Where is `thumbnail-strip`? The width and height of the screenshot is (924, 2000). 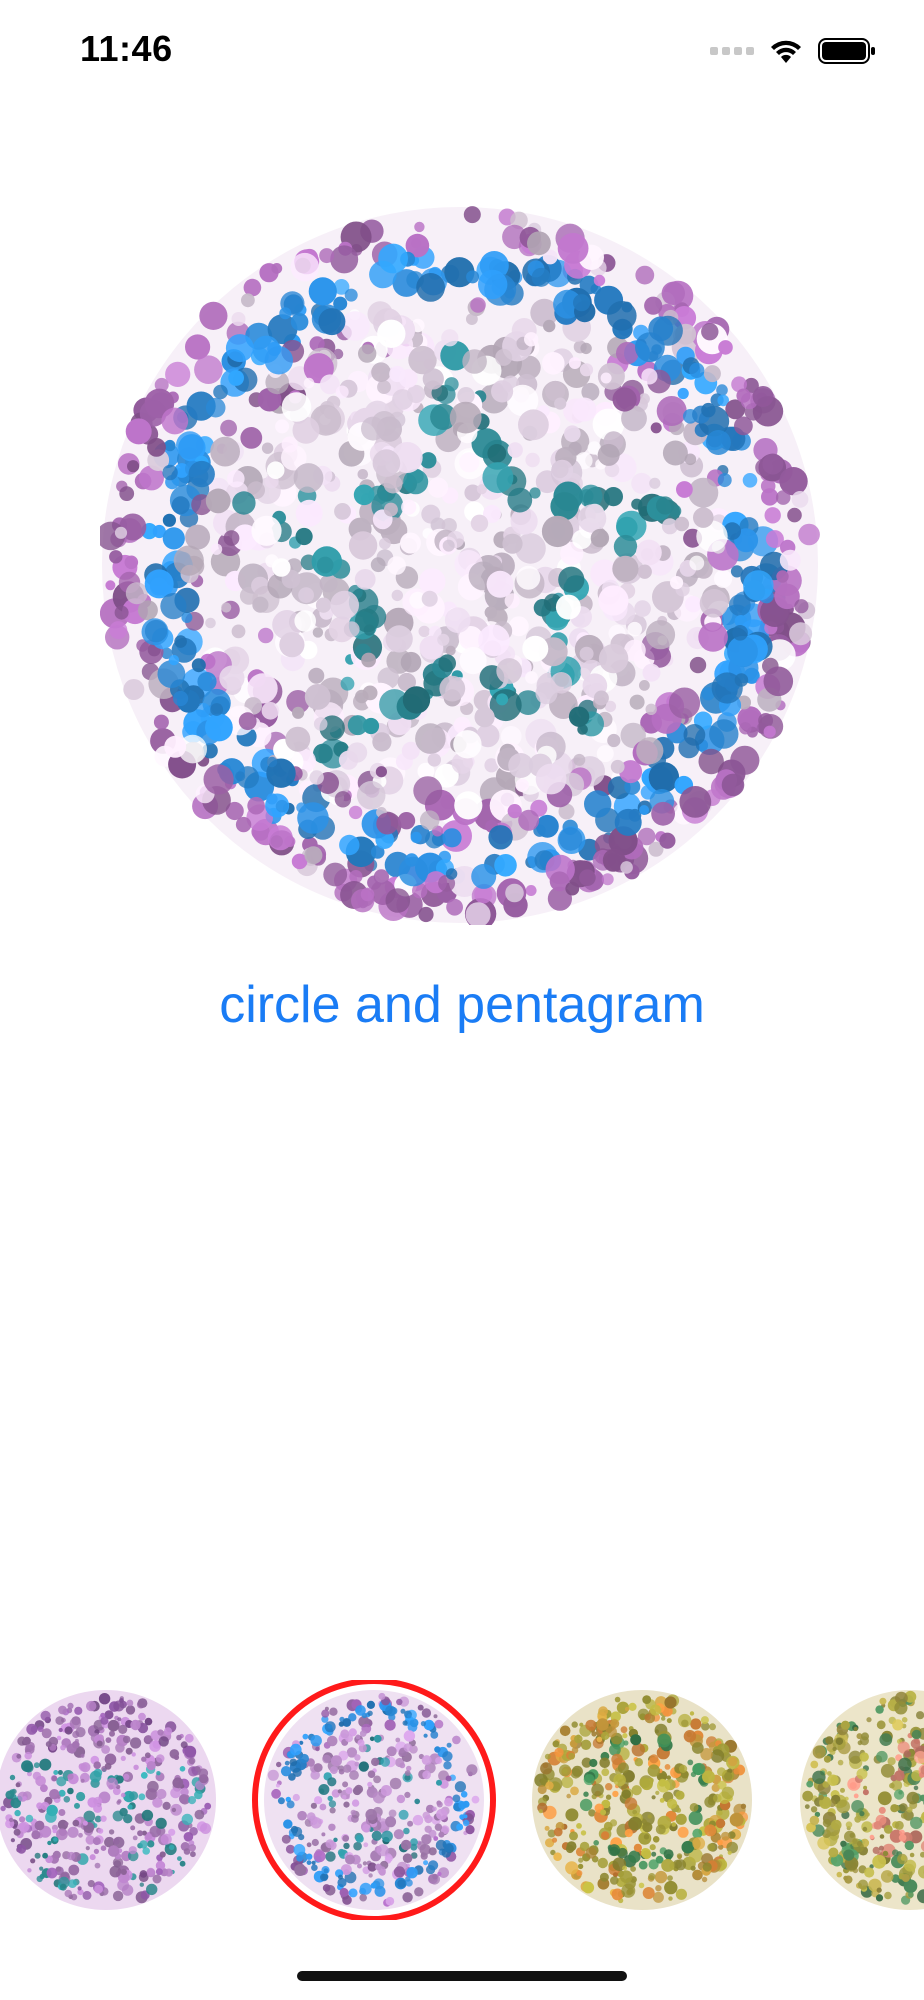 thumbnail-strip is located at coordinates (462, 1800).